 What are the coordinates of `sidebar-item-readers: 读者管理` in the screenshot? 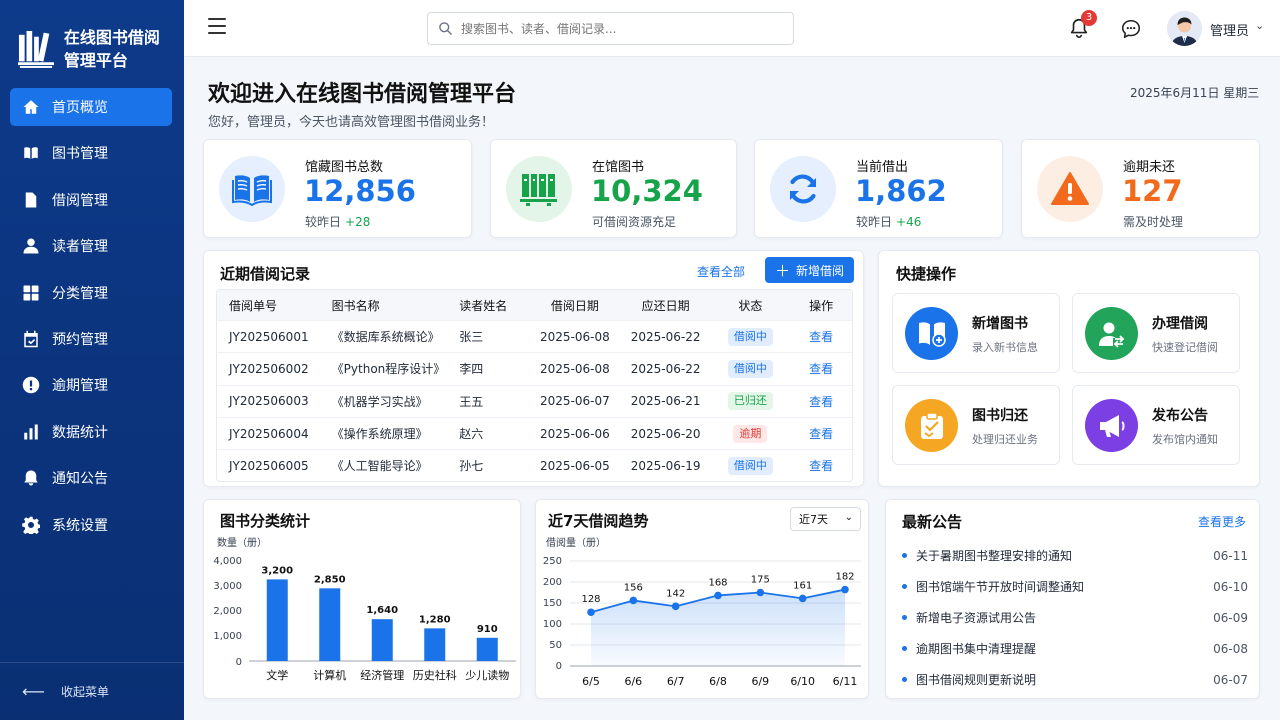 It's located at (91, 246).